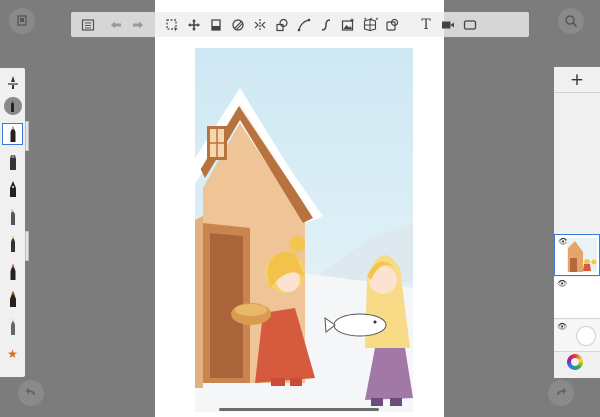 The height and width of the screenshot is (417, 600). I want to click on favorite-star-icon: ★, so click(12, 354).